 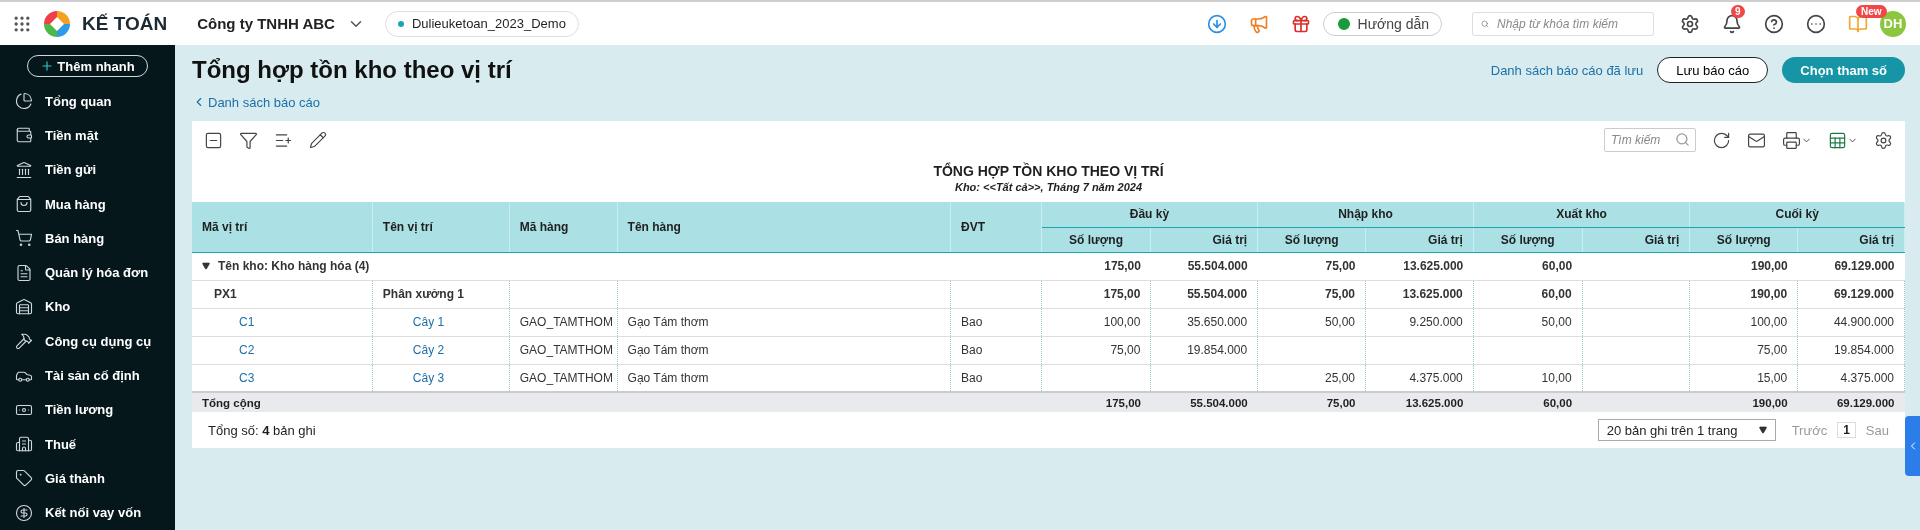 What do you see at coordinates (1846, 430) in the screenshot?
I see `page-number: 1` at bounding box center [1846, 430].